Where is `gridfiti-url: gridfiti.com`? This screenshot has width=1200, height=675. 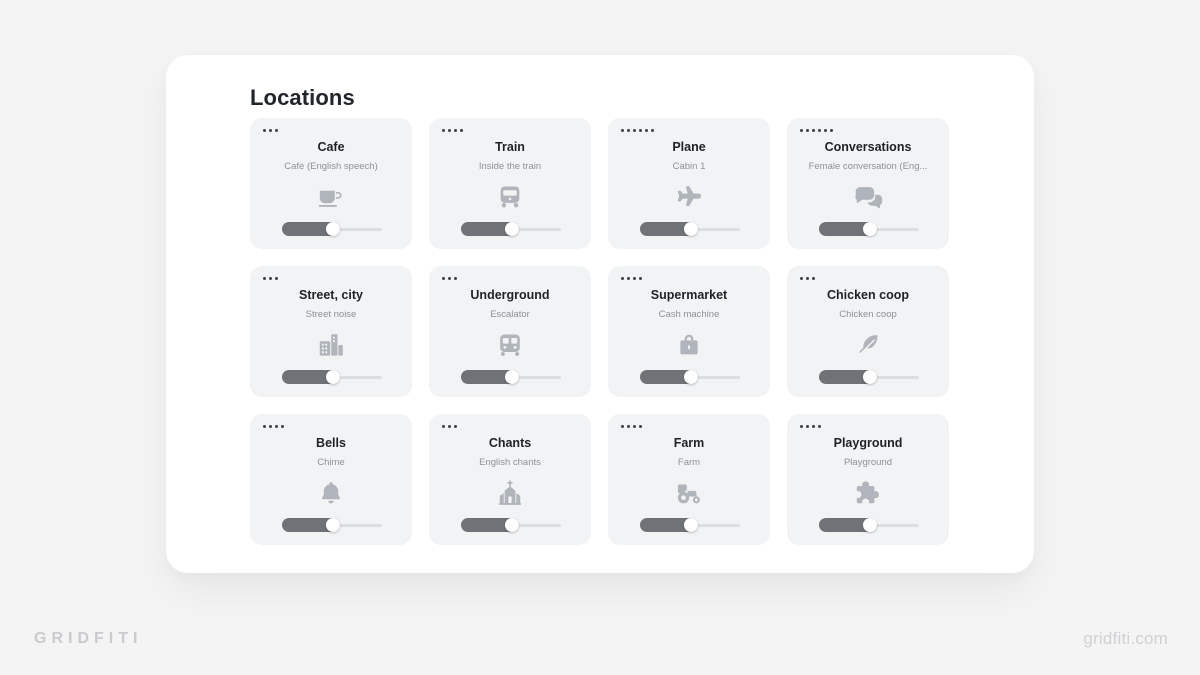
gridfiti-url: gridfiti.com is located at coordinates (1125, 638).